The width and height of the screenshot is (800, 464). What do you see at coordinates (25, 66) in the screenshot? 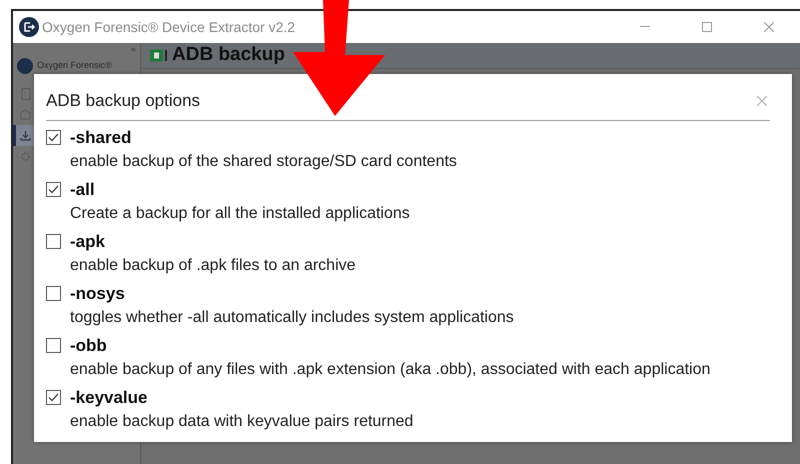
I see `brand-logo-icon` at bounding box center [25, 66].